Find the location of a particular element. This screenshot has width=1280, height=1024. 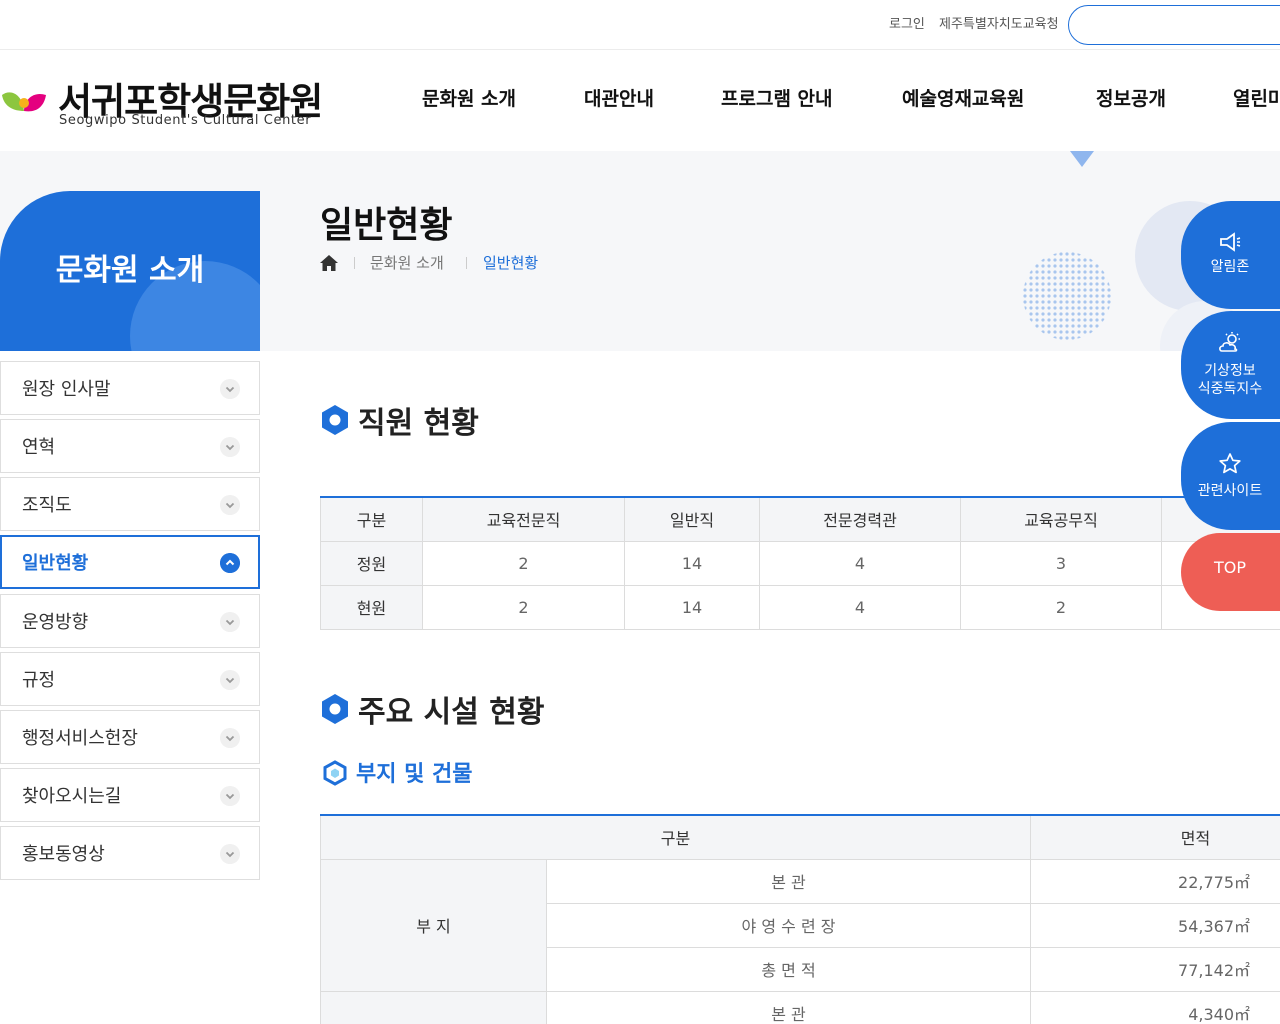

table-cell: 54,367㎡ is located at coordinates (1155, 925).